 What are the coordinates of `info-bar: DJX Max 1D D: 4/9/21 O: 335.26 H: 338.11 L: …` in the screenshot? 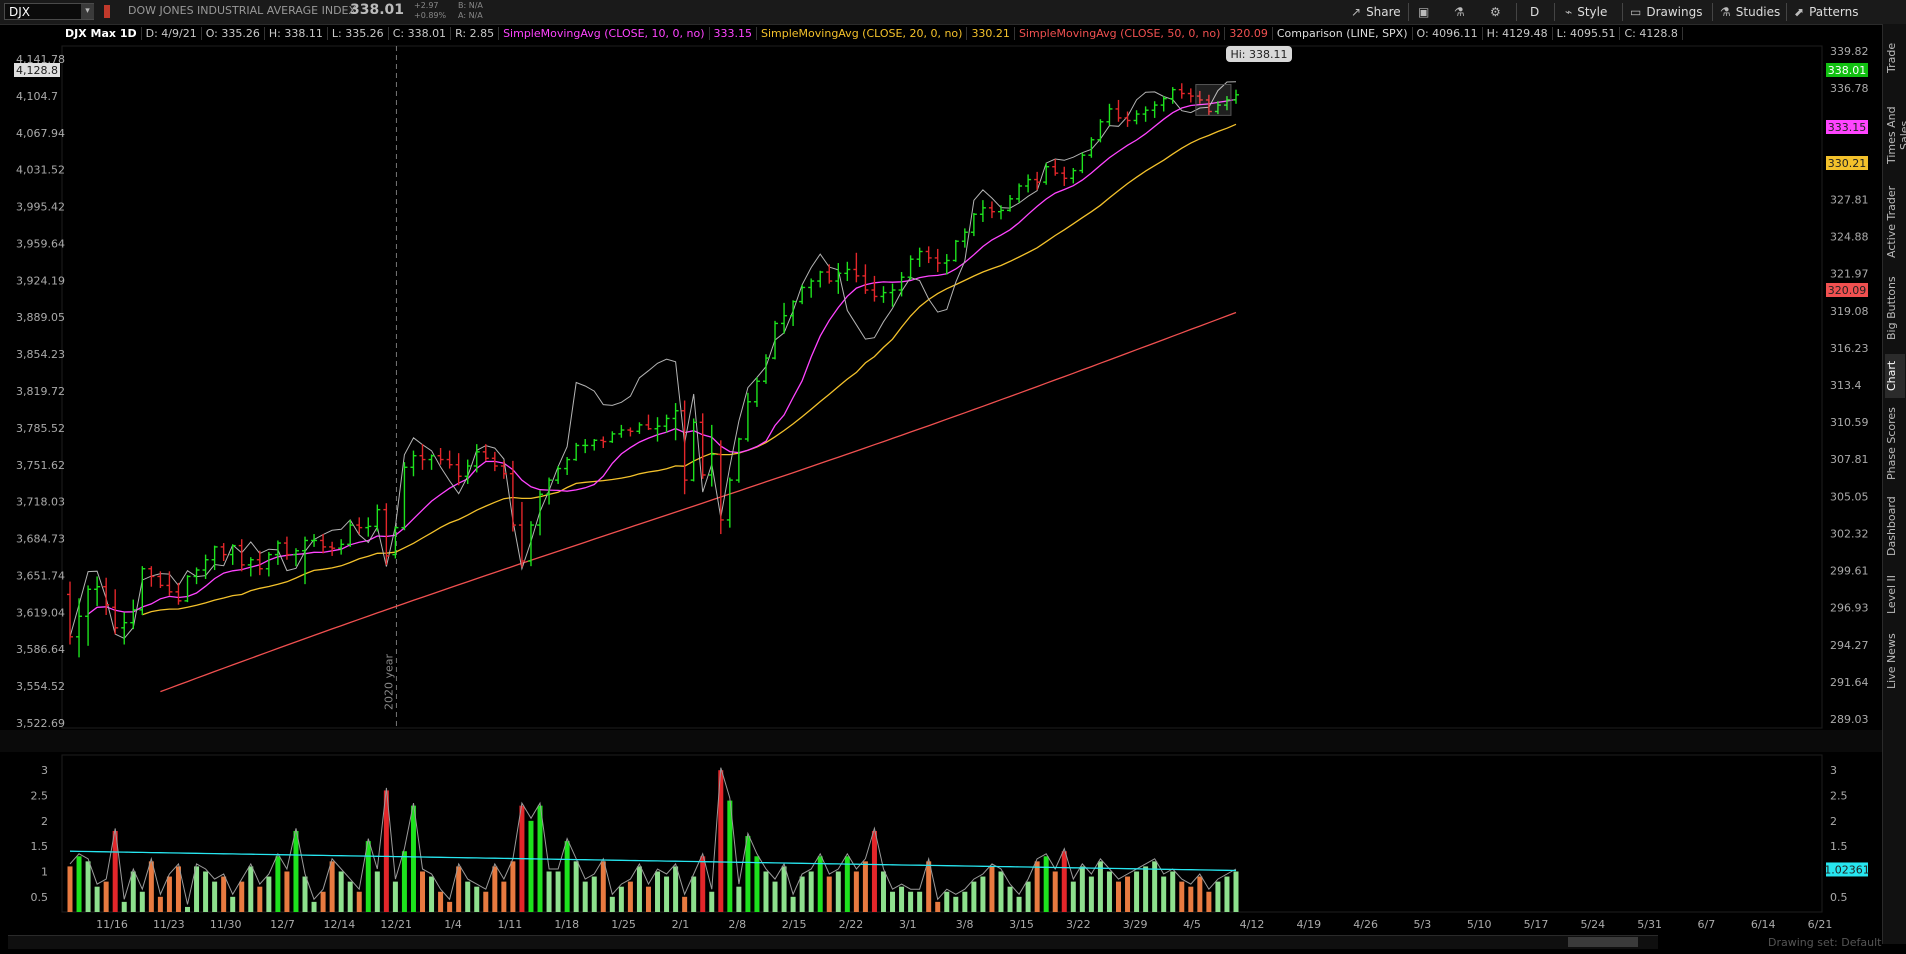 It's located at (872, 34).